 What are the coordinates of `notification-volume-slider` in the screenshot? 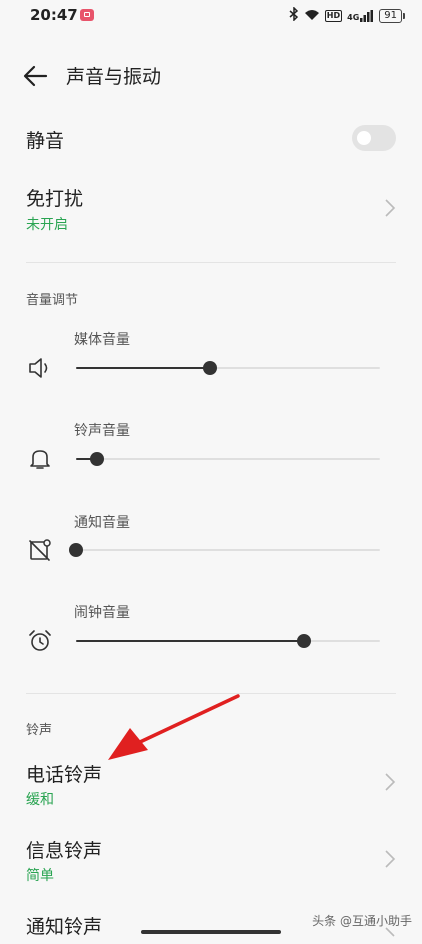 It's located at (224, 550).